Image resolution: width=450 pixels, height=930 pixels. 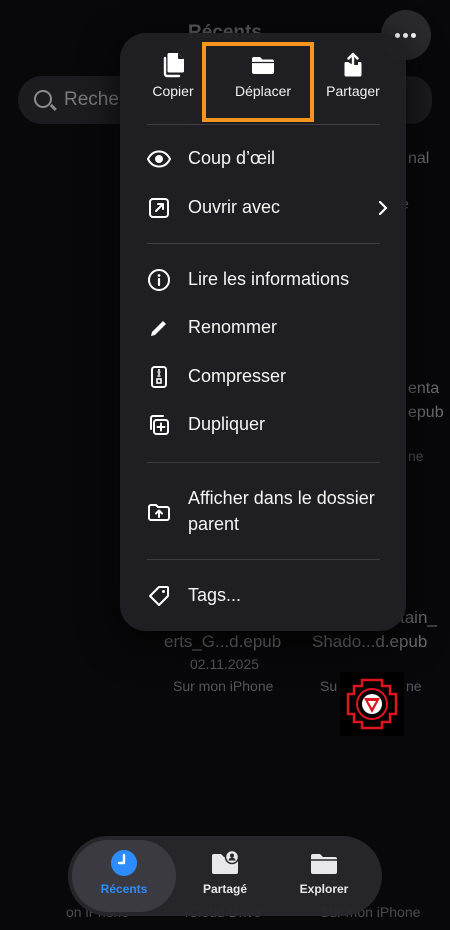 What do you see at coordinates (372, 704) in the screenshot?
I see `yantra-thumbnail-icon` at bounding box center [372, 704].